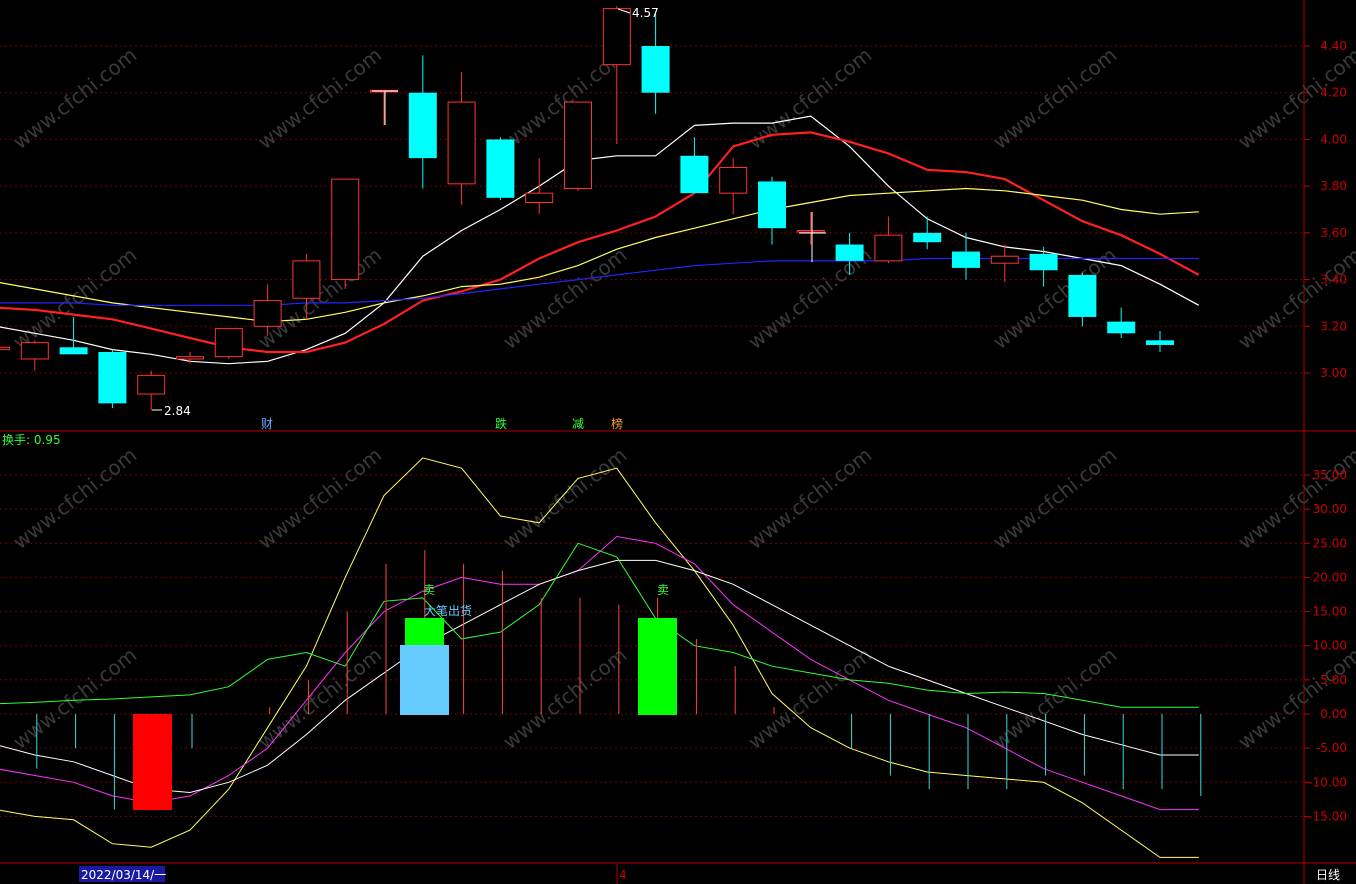  Describe the element at coordinates (1333, 680) in the screenshot. I see `indicator-tick-label: 5.00` at that location.